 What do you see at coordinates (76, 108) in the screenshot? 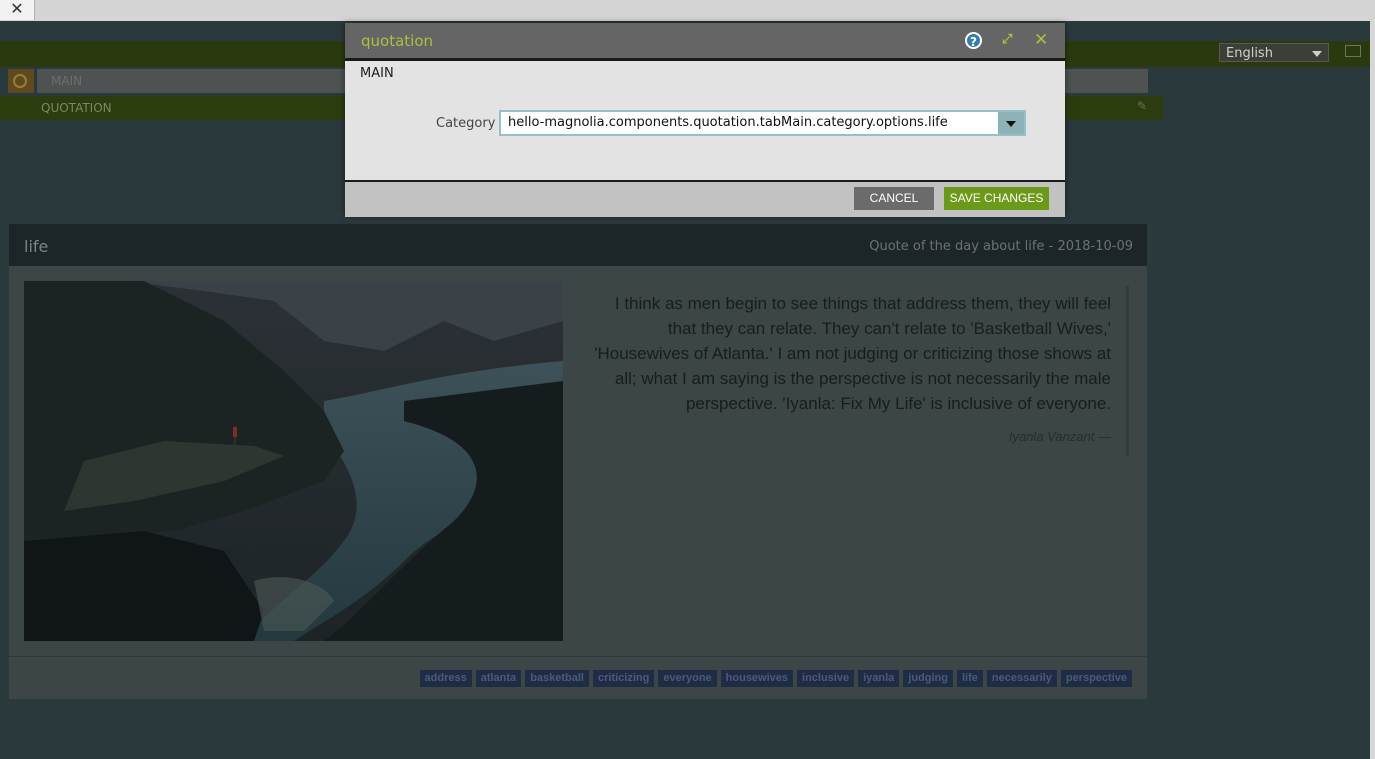
I see `component-label: QUOTATION` at bounding box center [76, 108].